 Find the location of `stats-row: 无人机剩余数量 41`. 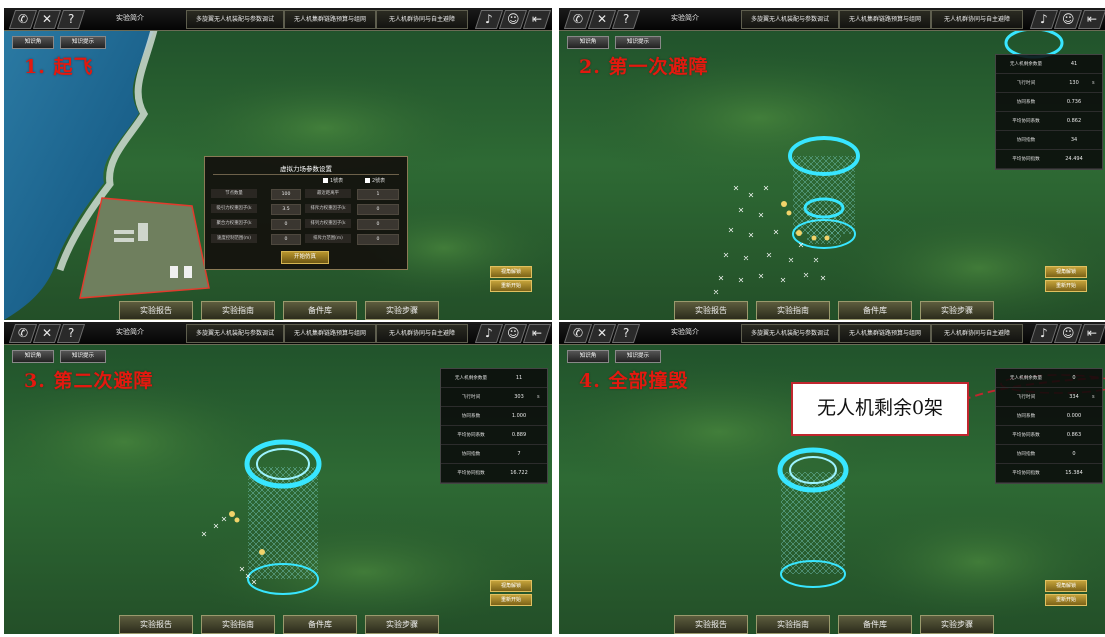

stats-row: 无人机剩余数量 41 is located at coordinates (1049, 64).